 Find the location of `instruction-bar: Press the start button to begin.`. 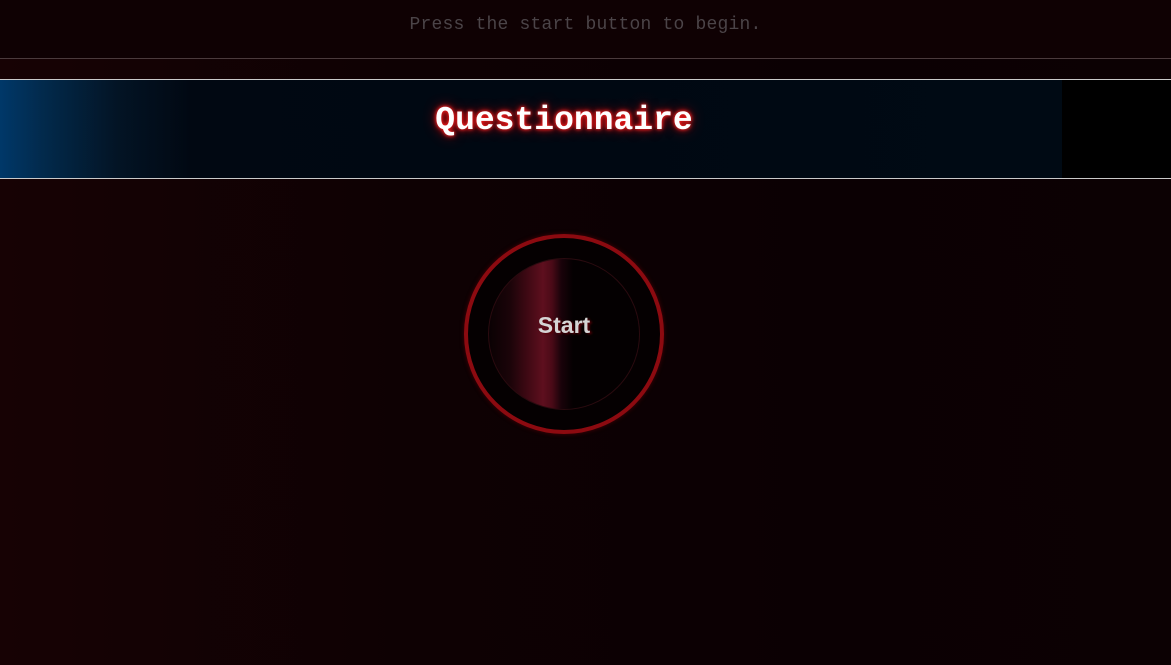

instruction-bar: Press the start button to begin. is located at coordinates (585, 29).